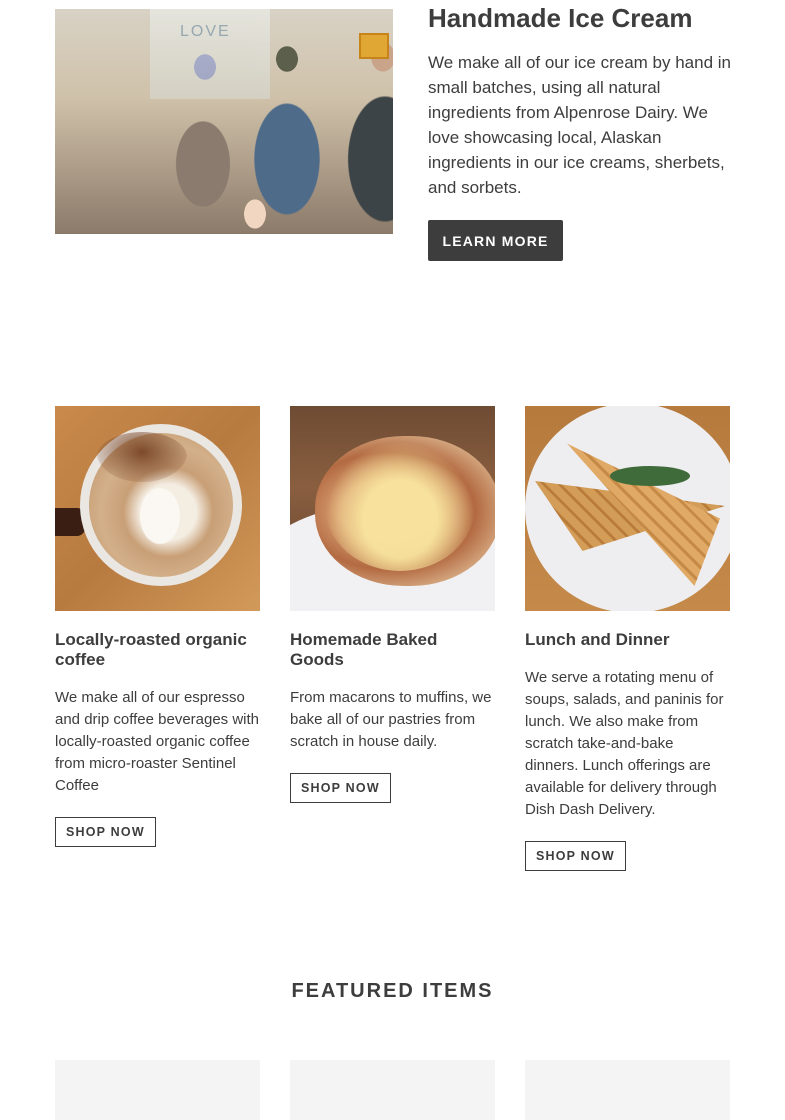 The height and width of the screenshot is (1120, 785). Describe the element at coordinates (392, 991) in the screenshot. I see `featured-items-heading: FEATURED ITEMS` at that location.